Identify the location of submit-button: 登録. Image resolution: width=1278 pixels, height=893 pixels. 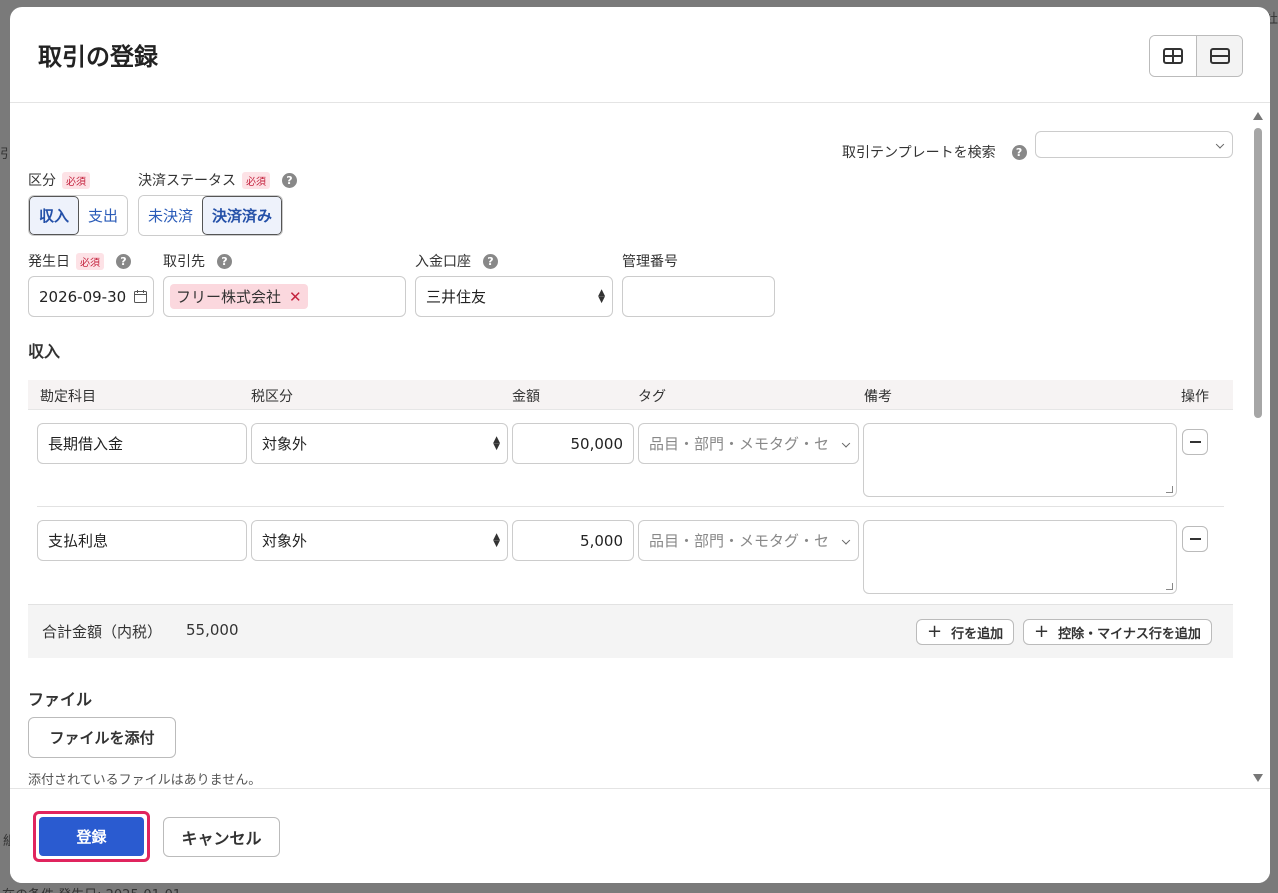
(91, 836).